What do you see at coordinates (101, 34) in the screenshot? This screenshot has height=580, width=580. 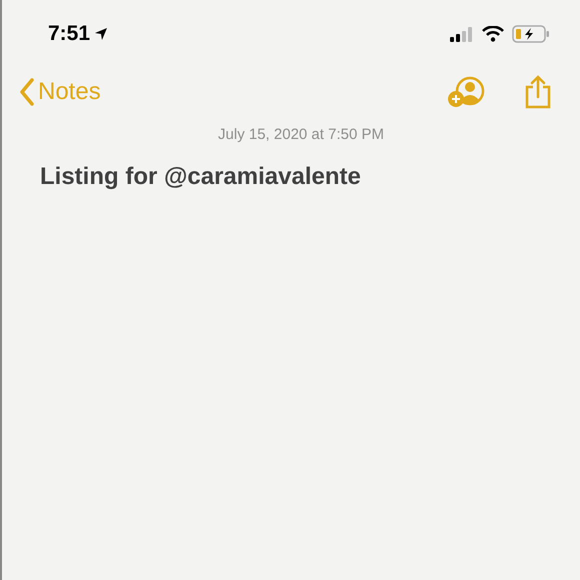 I see `location-arrow-icon` at bounding box center [101, 34].